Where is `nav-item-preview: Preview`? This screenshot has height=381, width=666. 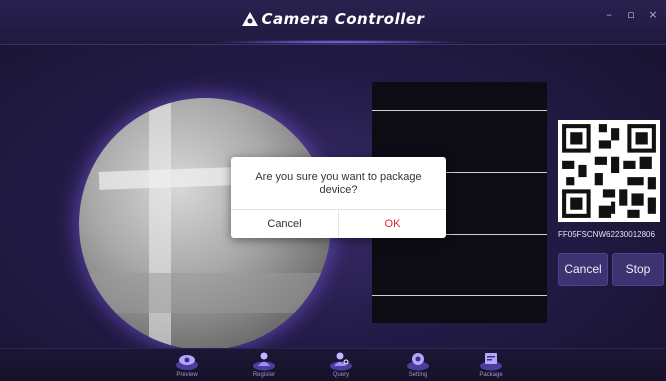
nav-item-preview: Preview is located at coordinates (187, 364).